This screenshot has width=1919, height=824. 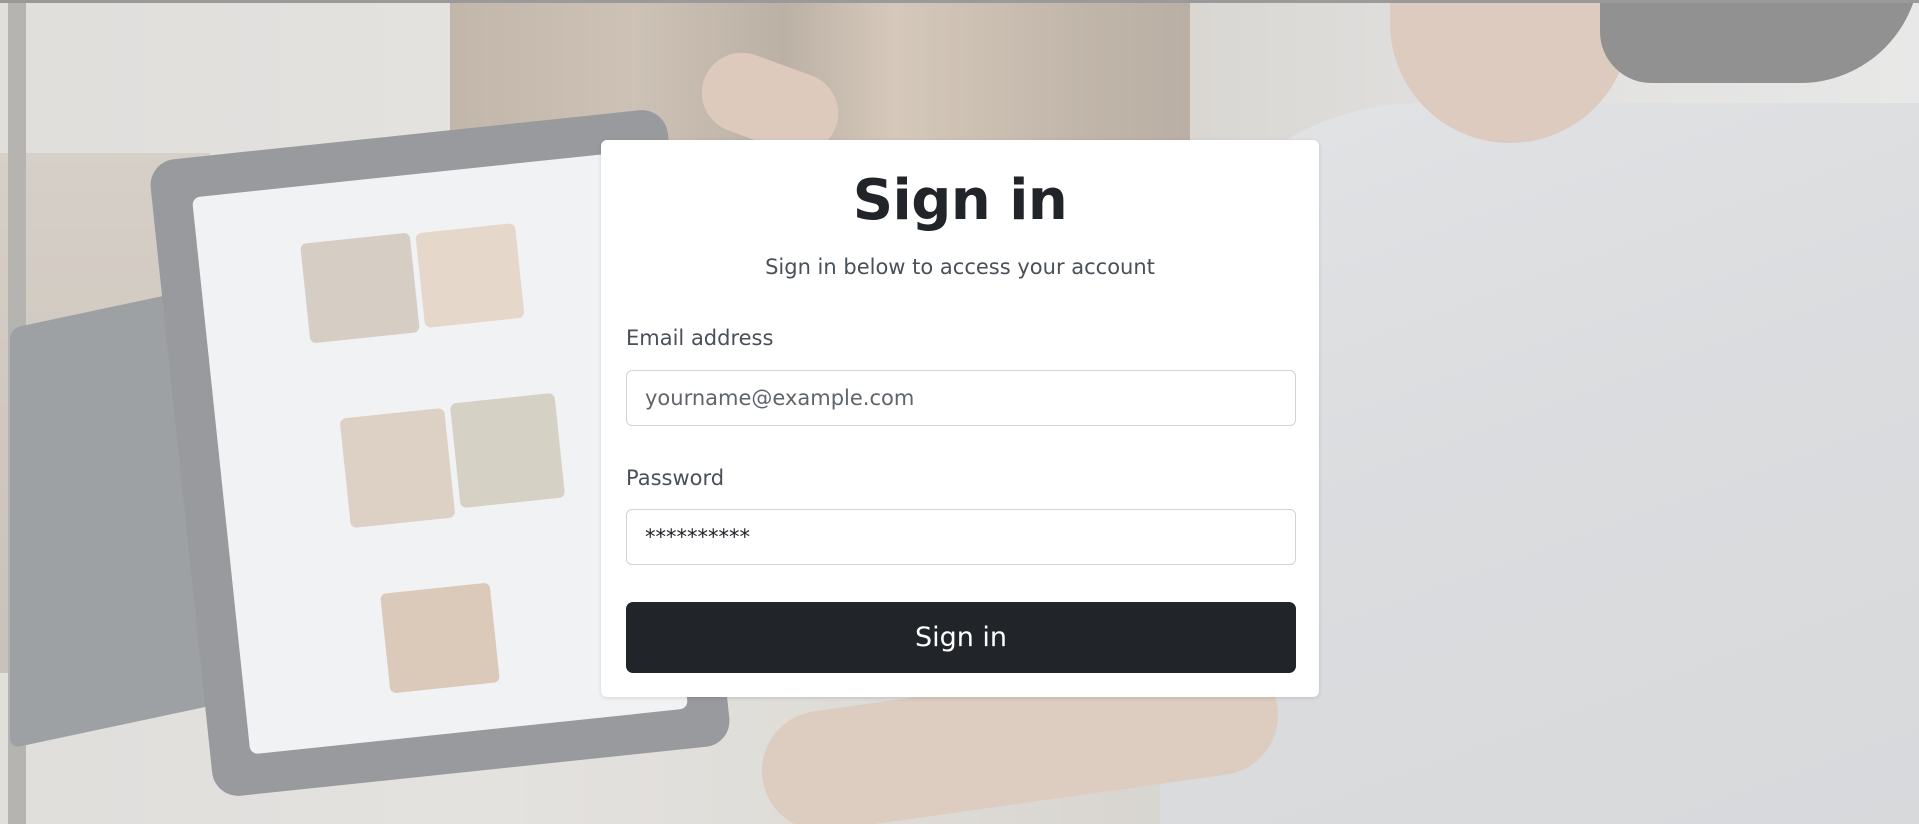 What do you see at coordinates (961, 398) in the screenshot?
I see `email-field` at bounding box center [961, 398].